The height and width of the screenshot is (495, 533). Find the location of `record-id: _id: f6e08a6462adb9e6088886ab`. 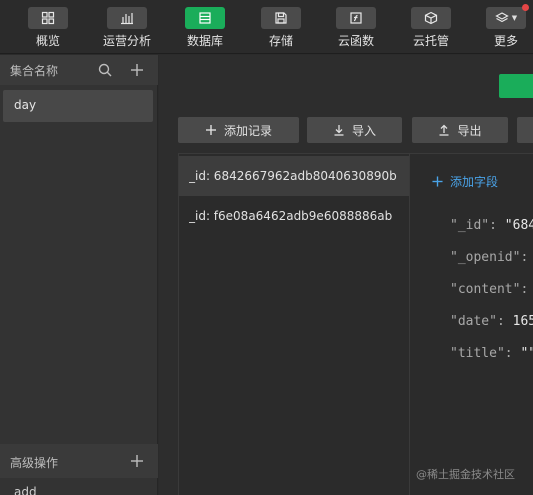

record-id: _id: f6e08a6462adb9e6088886ab is located at coordinates (291, 216).